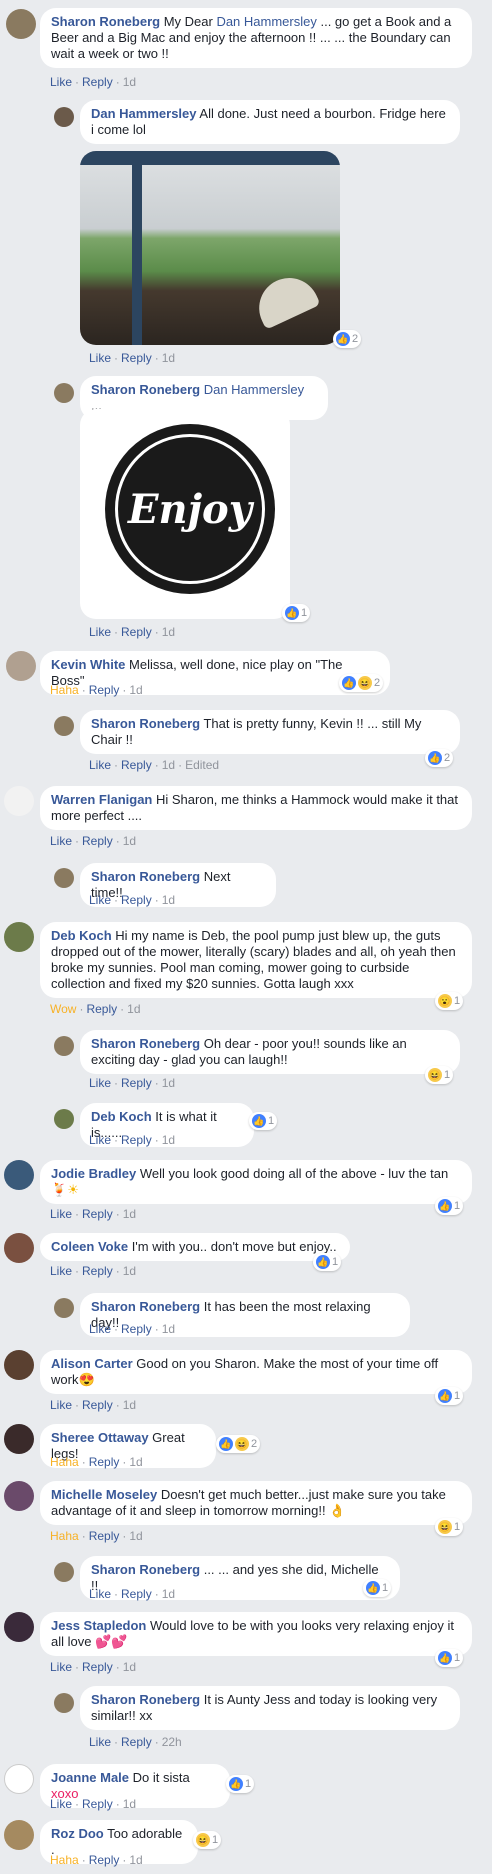 This screenshot has width=492, height=1874. Describe the element at coordinates (202, 765) in the screenshot. I see `edited-label: Edited` at that location.